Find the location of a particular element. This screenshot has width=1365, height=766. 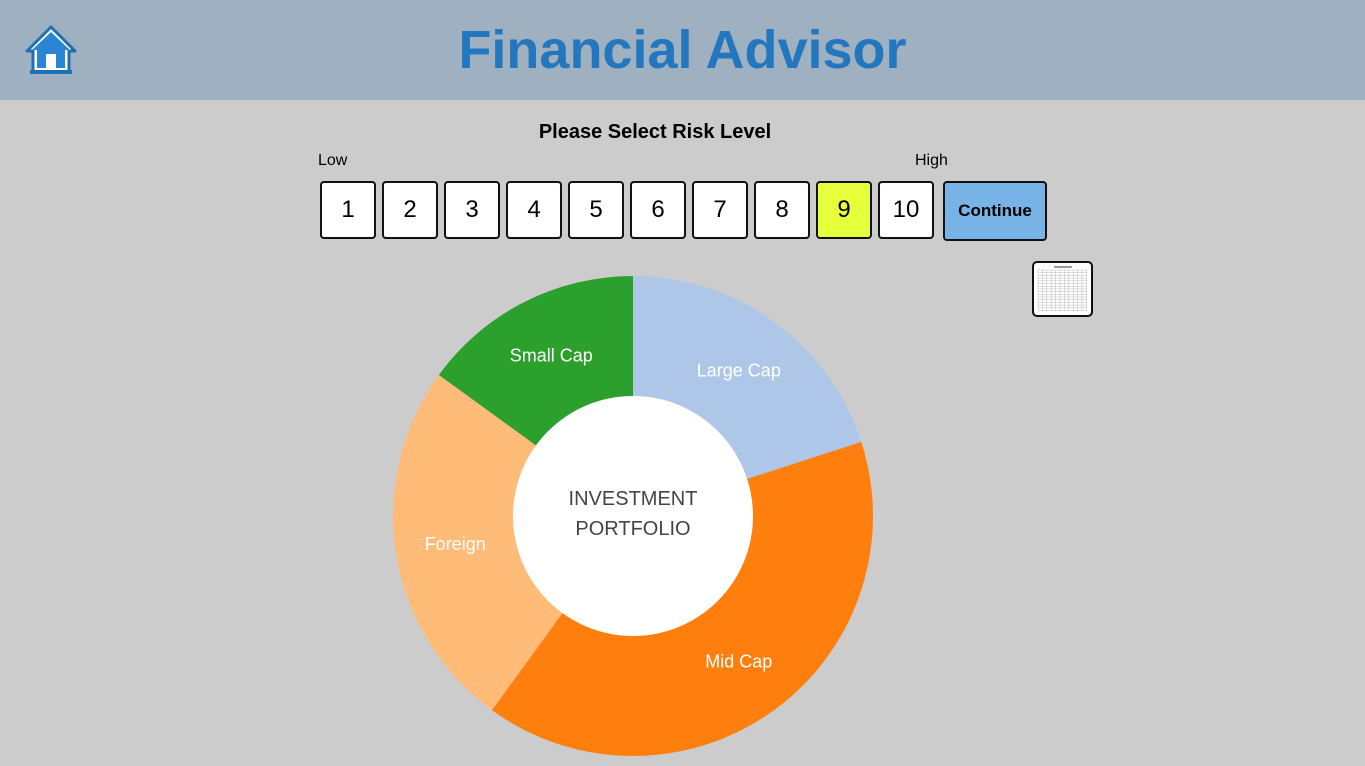

risk-level-10-button: 10 is located at coordinates (906, 210).